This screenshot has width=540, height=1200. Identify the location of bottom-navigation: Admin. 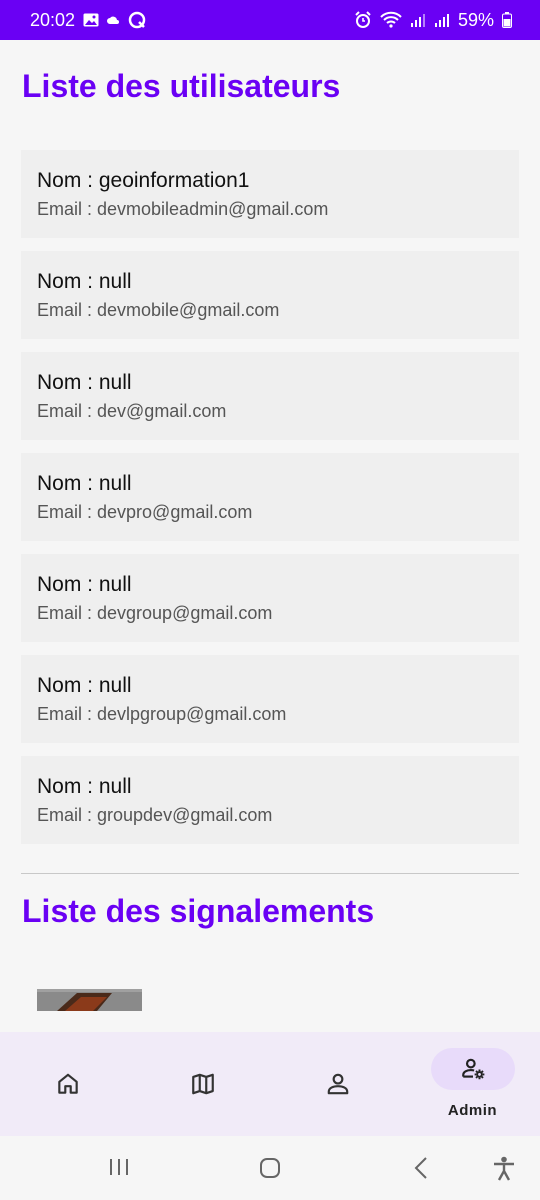
(270, 1084).